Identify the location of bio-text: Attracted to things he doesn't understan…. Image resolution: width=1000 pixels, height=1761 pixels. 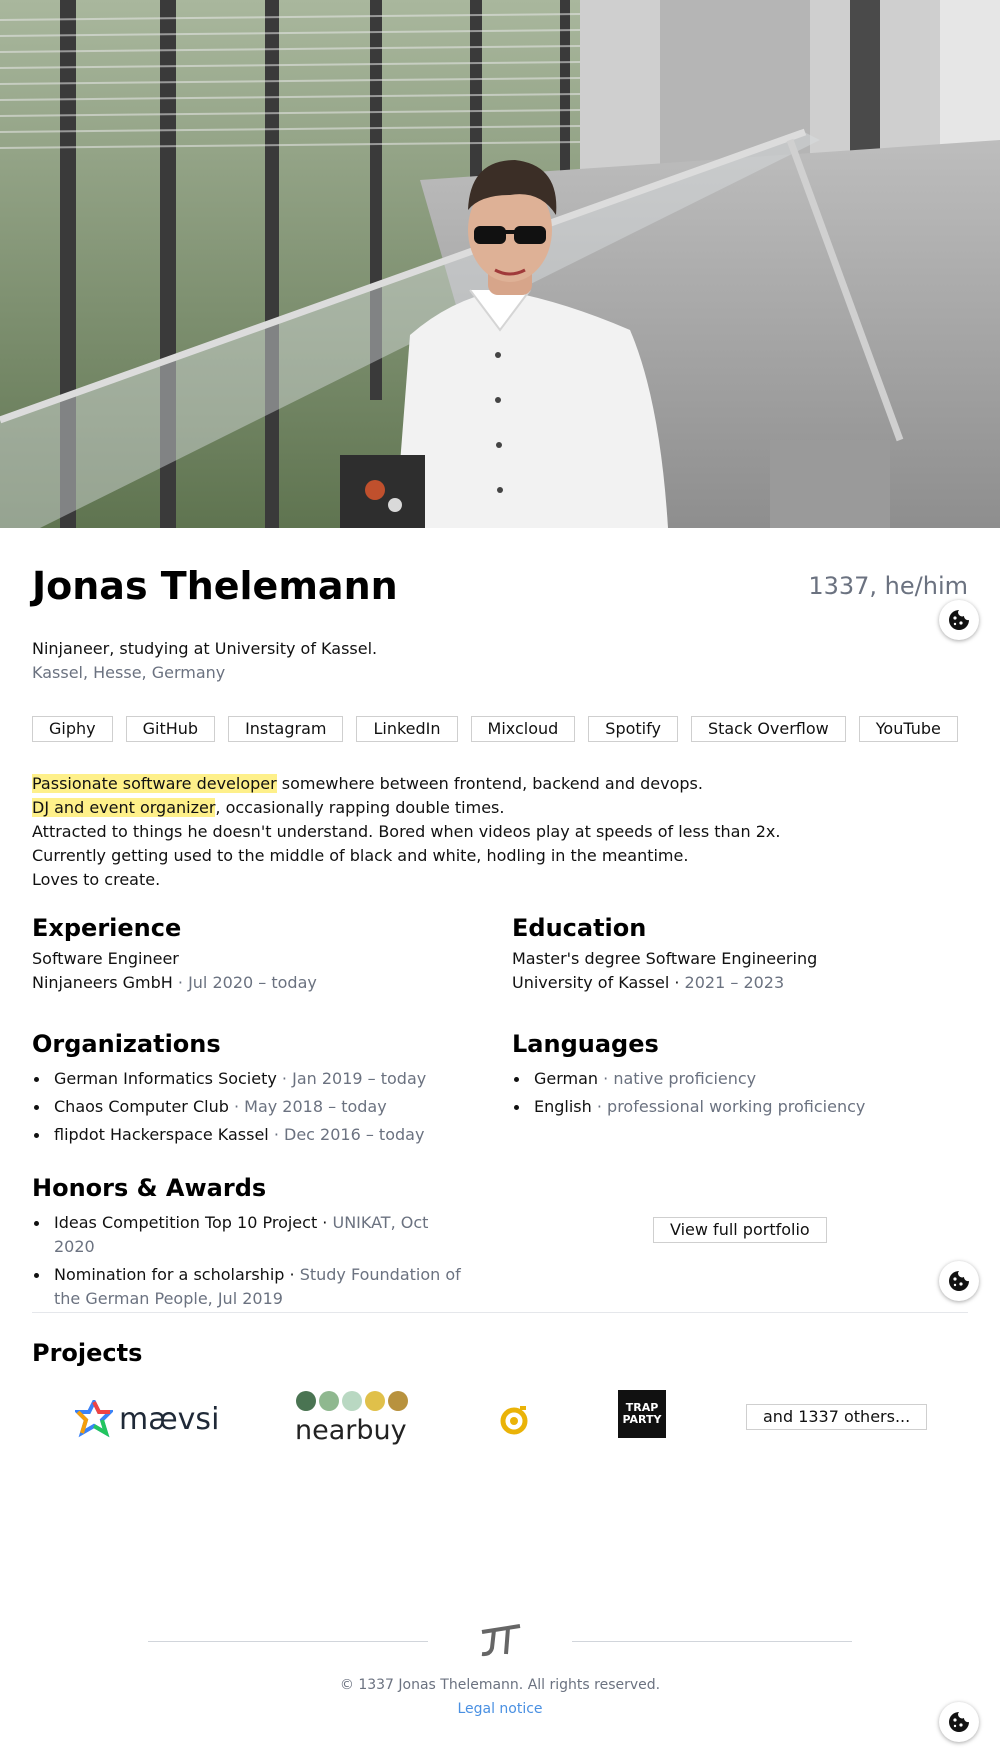
(406, 831).